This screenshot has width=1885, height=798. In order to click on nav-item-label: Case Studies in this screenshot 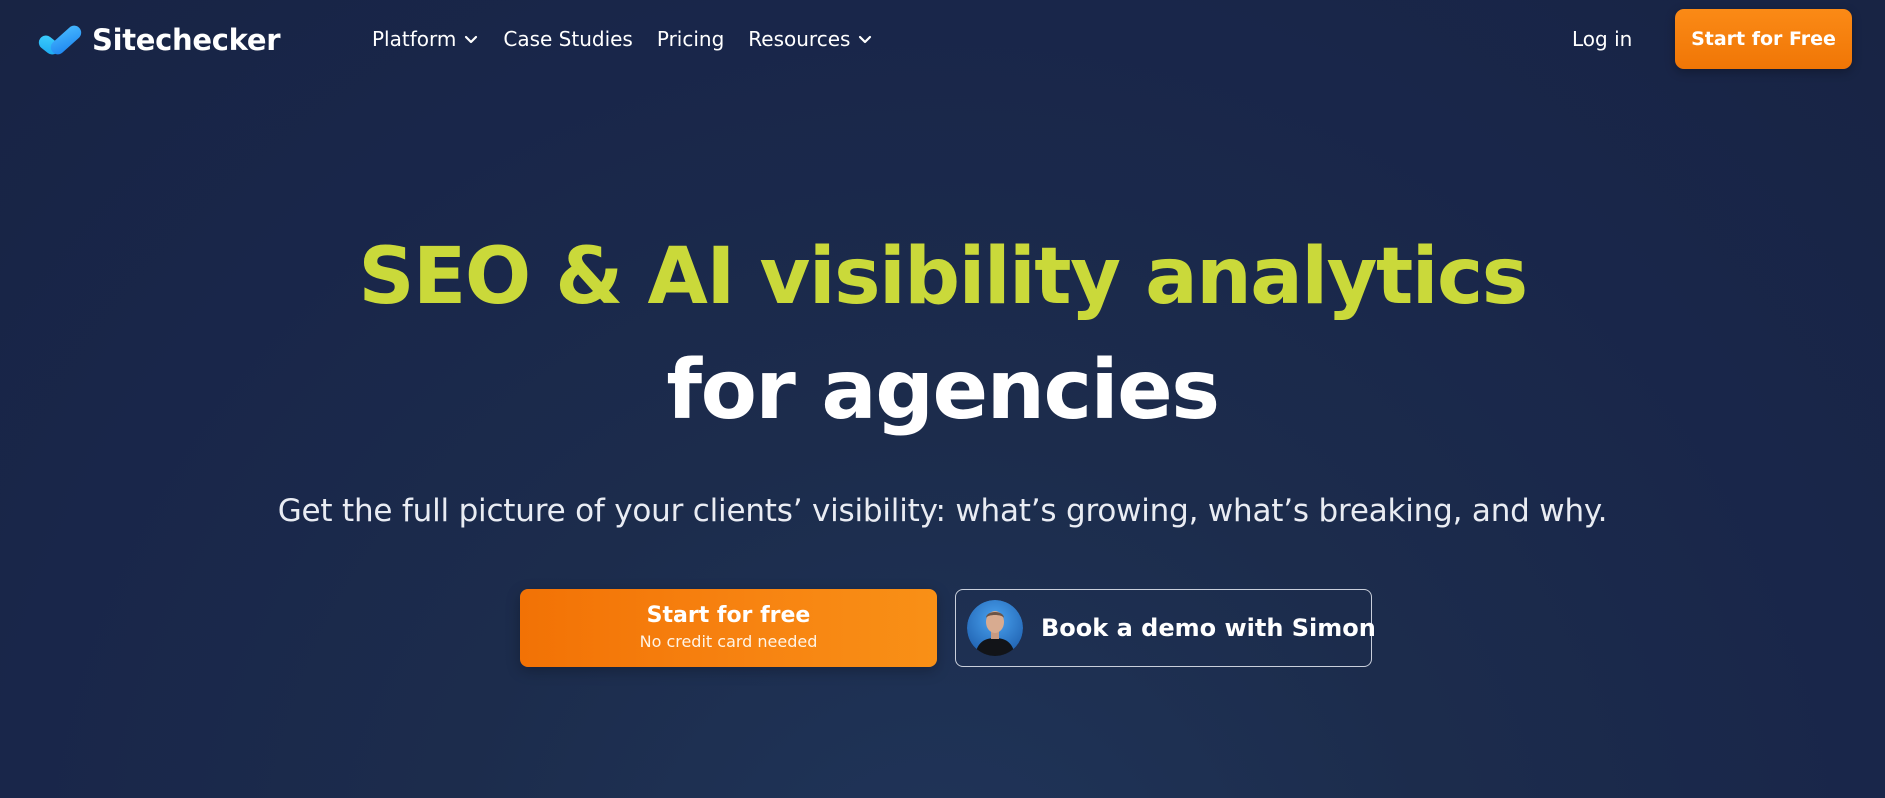, I will do `click(568, 39)`.